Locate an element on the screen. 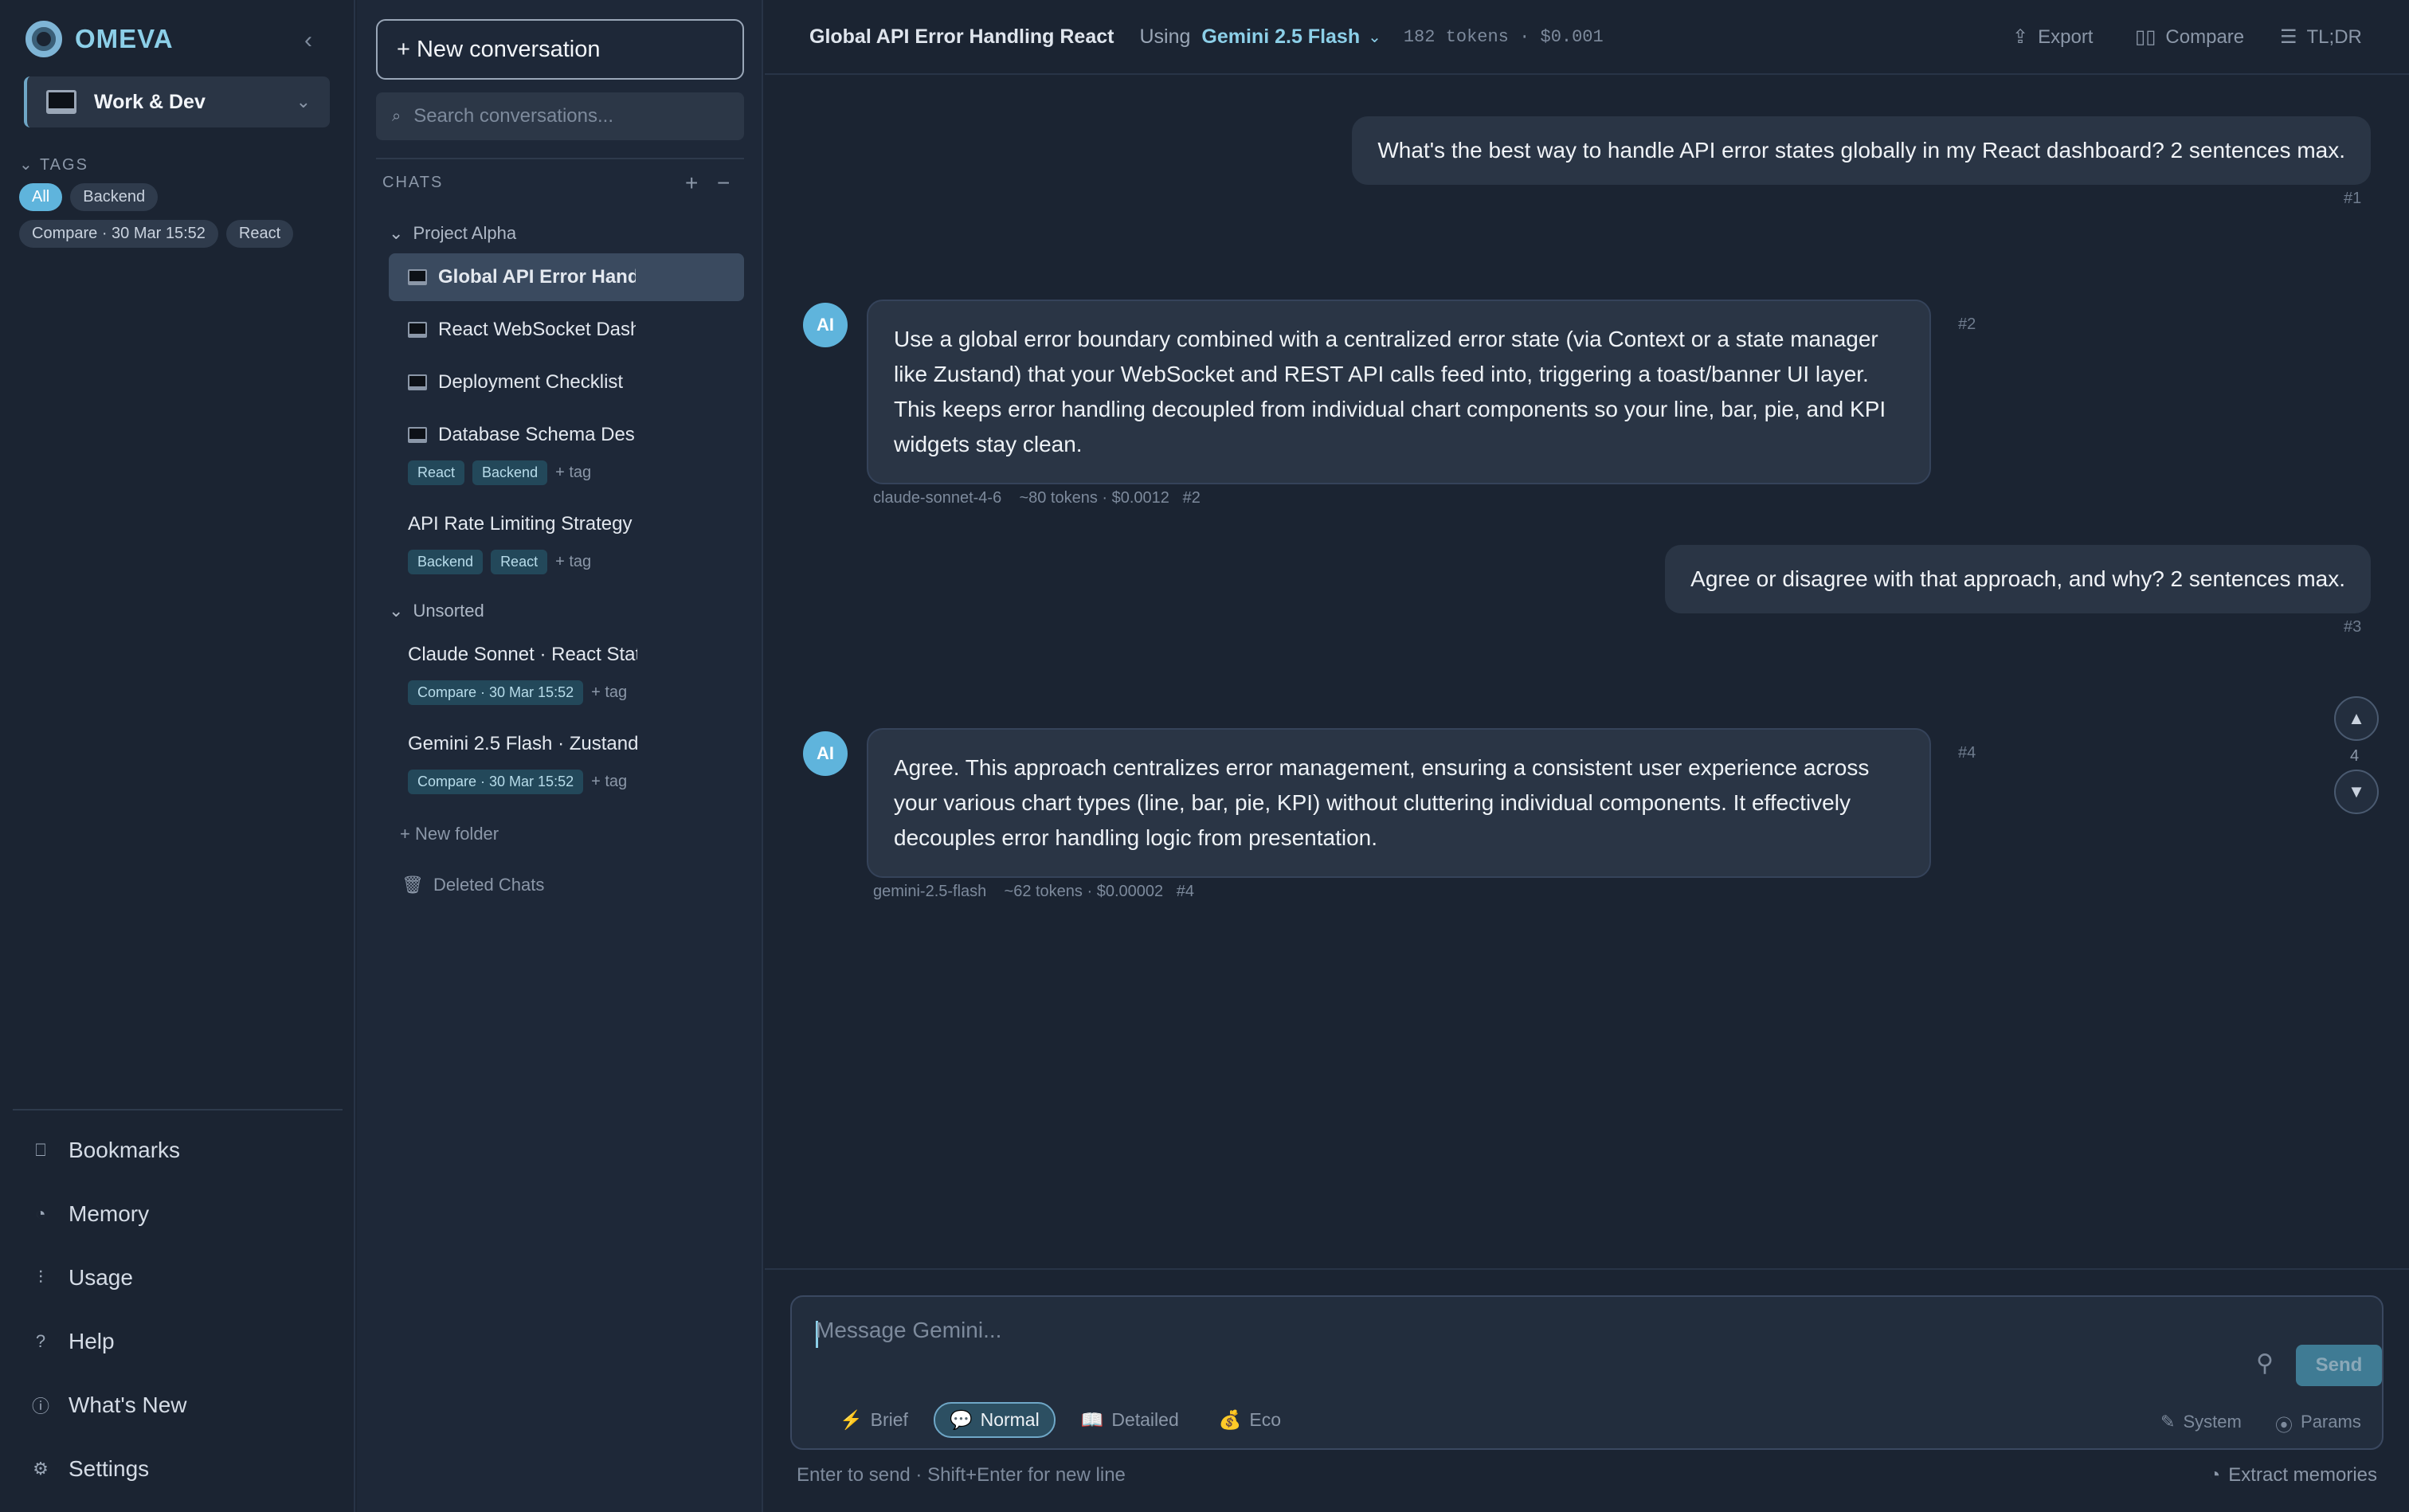 The width and height of the screenshot is (2409, 1512). deleted-chats-link: 🗑 Deleted Chats is located at coordinates (473, 885).